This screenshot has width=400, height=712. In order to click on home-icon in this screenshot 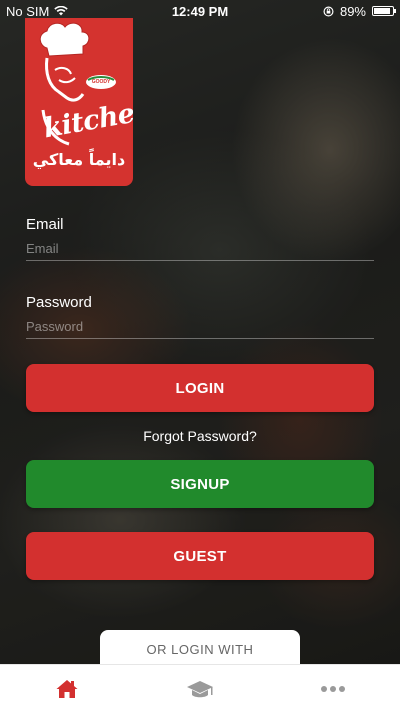, I will do `click(67, 688)`.